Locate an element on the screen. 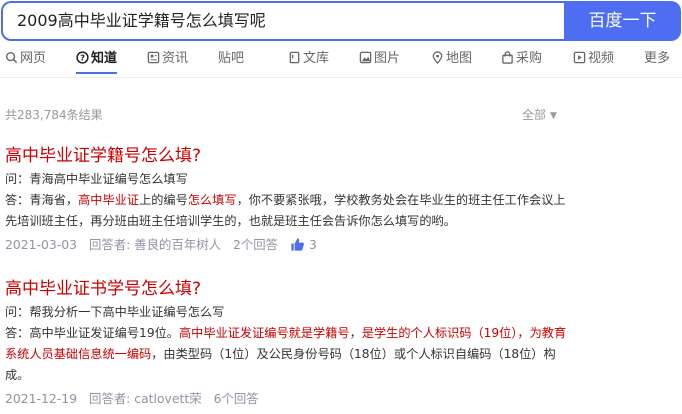  thumbs-up-icon is located at coordinates (297, 244).